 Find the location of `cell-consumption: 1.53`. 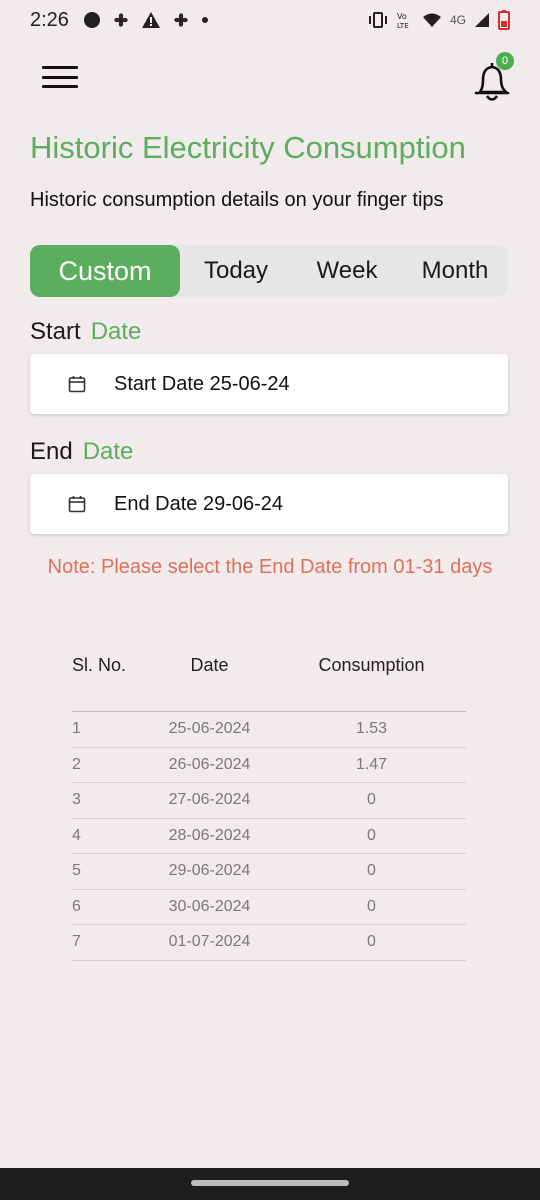

cell-consumption: 1.53 is located at coordinates (371, 729).